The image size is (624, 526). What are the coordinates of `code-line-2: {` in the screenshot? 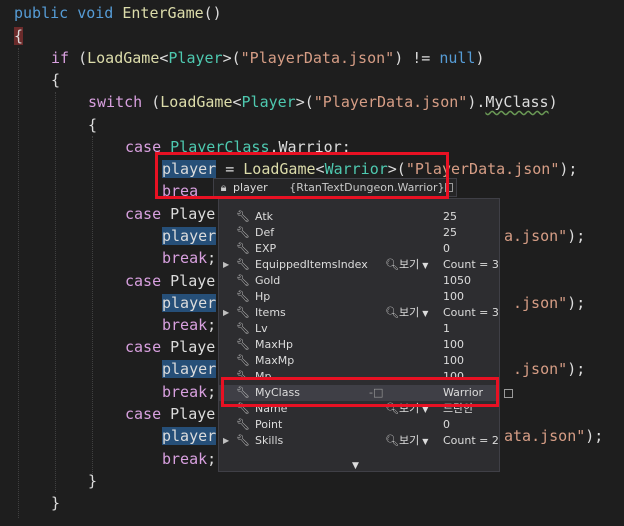 It's located at (19, 36).